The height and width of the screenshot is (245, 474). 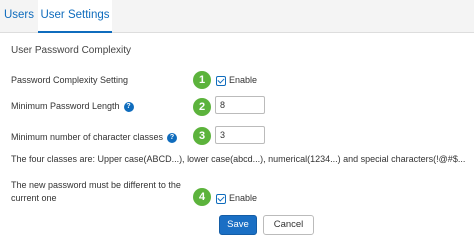 I want to click on step-badge-4: 4, so click(x=202, y=197).